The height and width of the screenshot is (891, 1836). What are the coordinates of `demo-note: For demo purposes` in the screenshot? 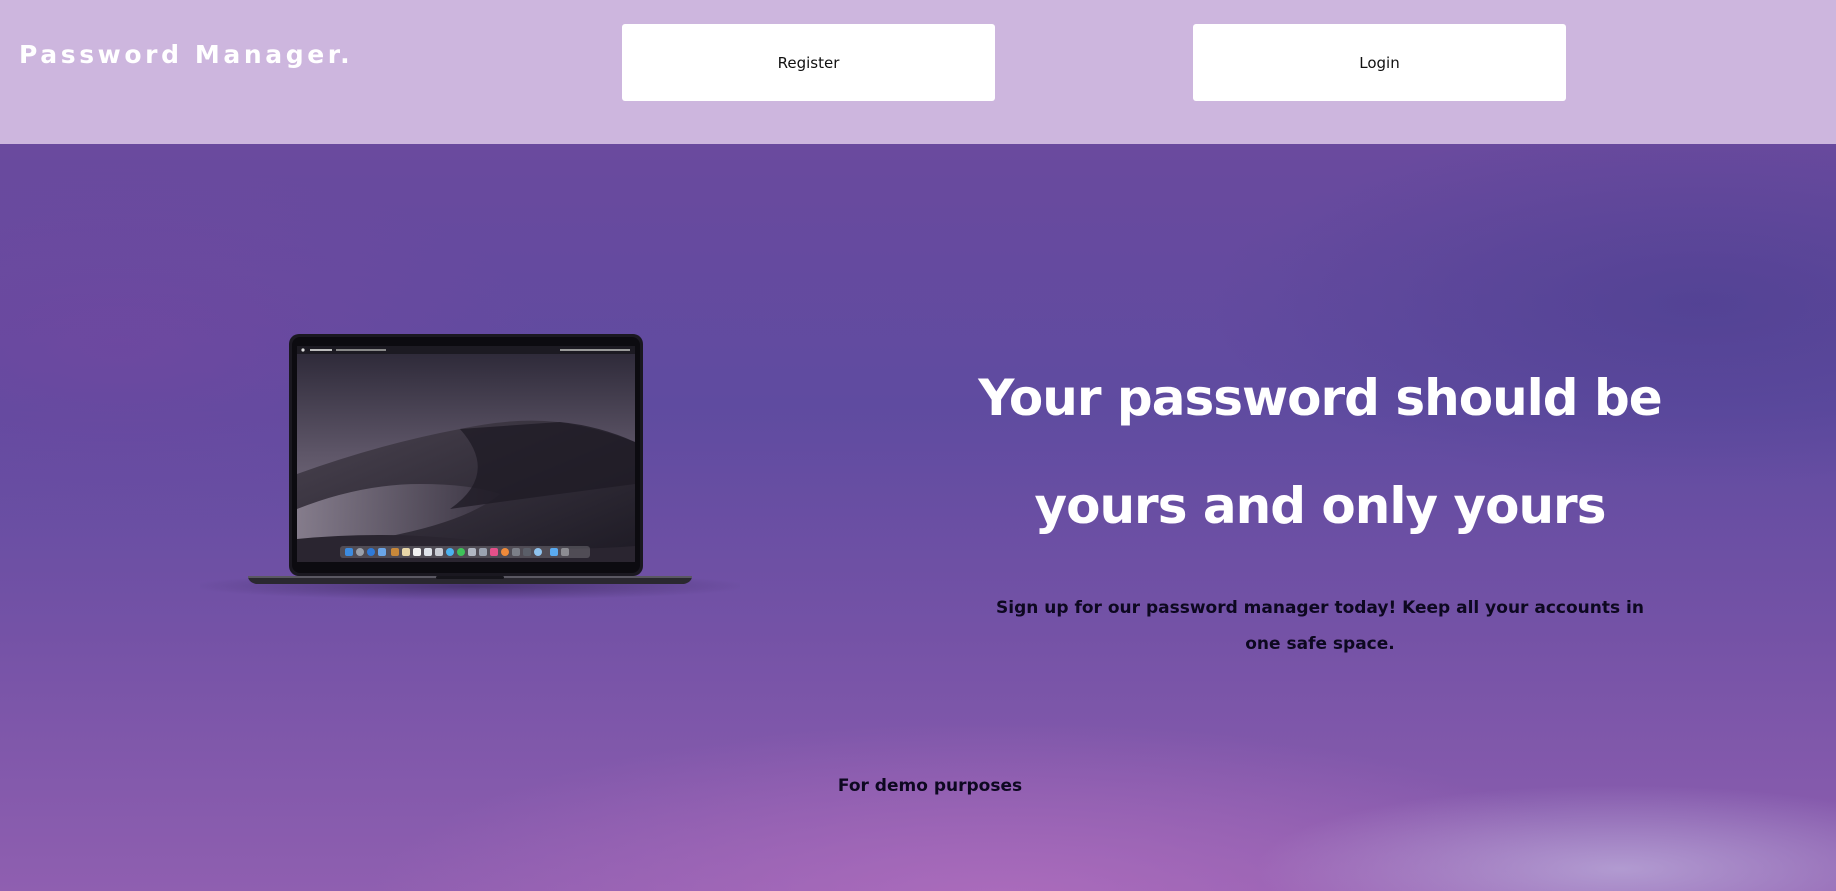 It's located at (930, 786).